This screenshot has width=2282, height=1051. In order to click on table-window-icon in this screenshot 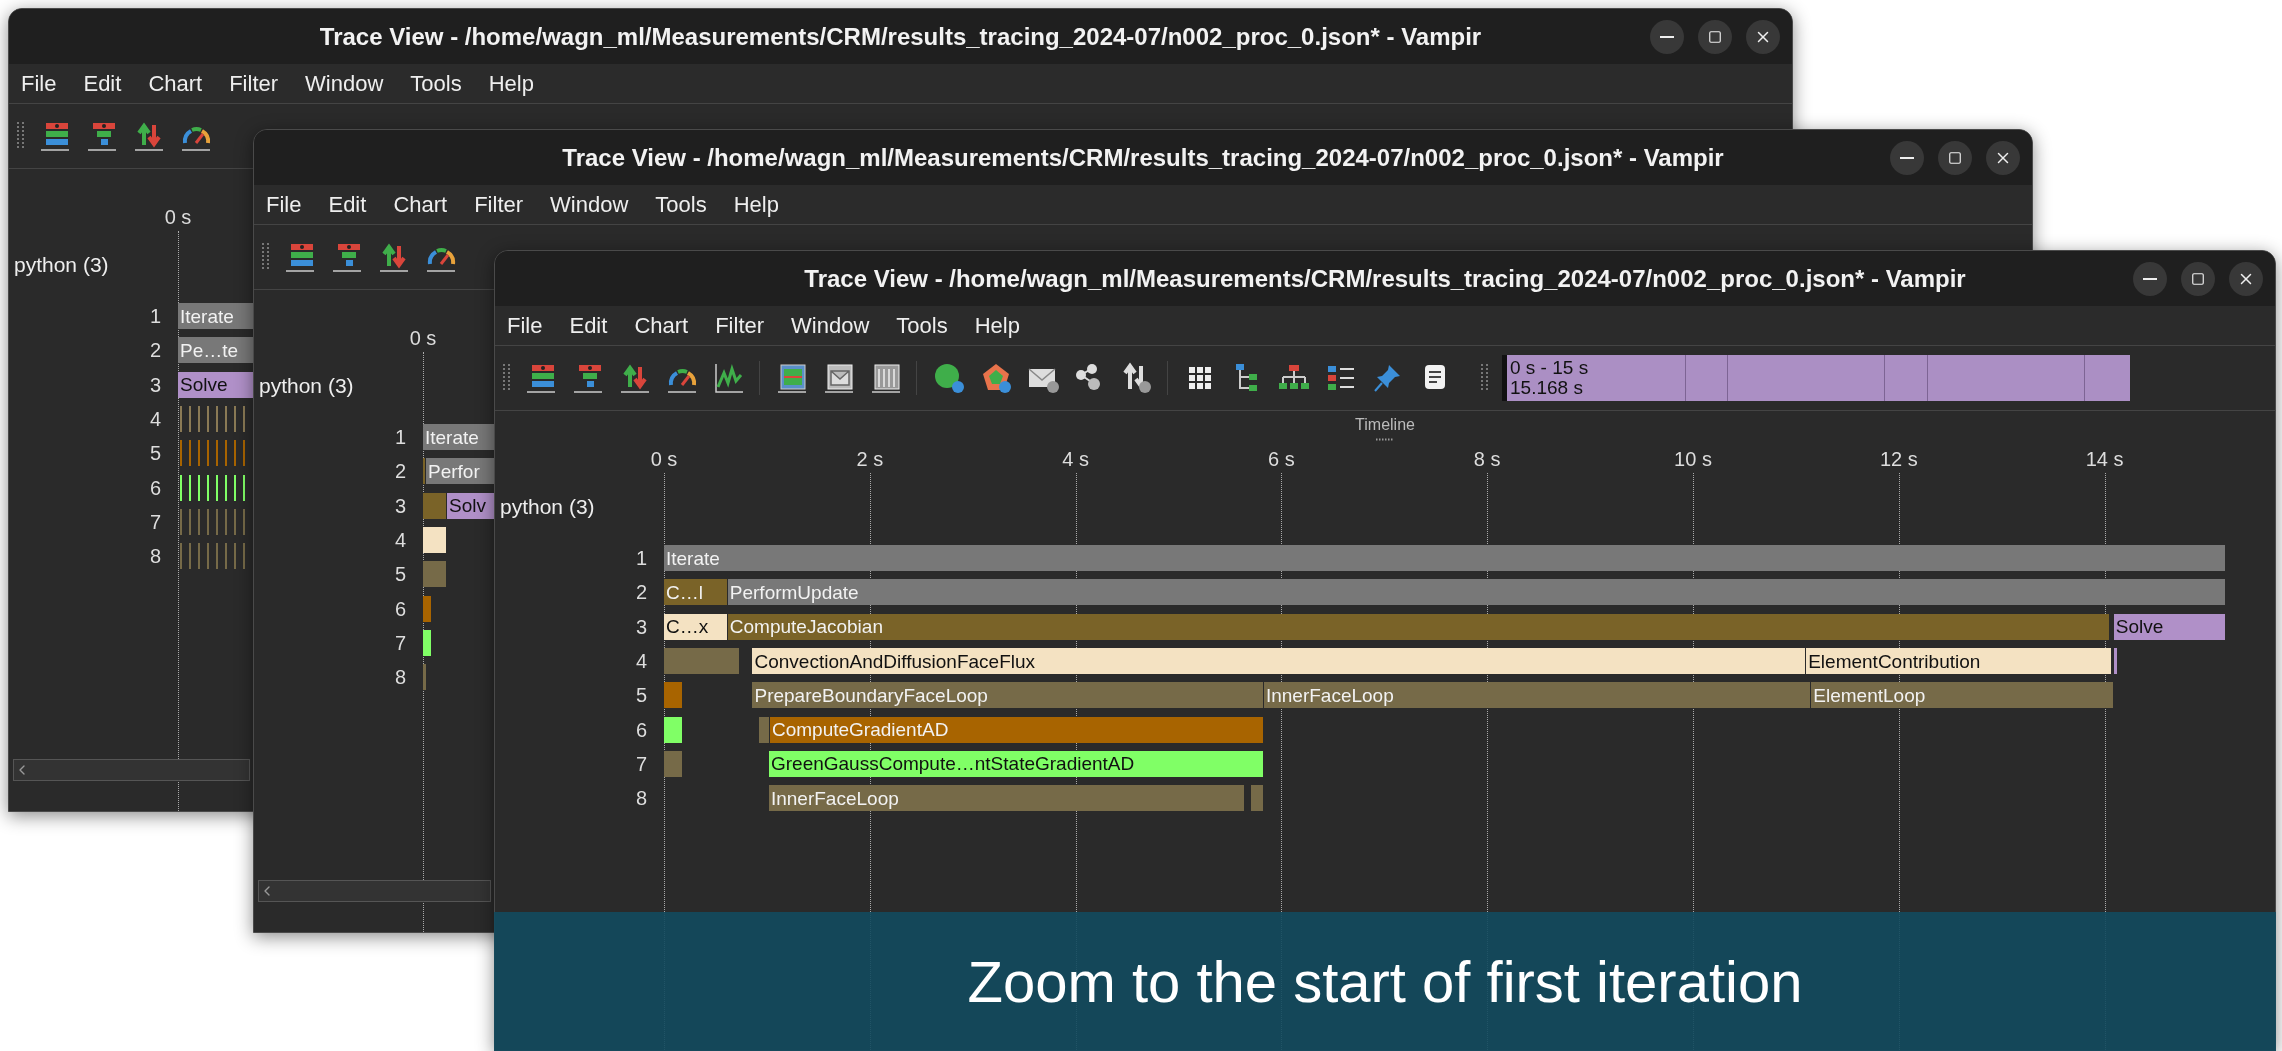, I will do `click(886, 378)`.